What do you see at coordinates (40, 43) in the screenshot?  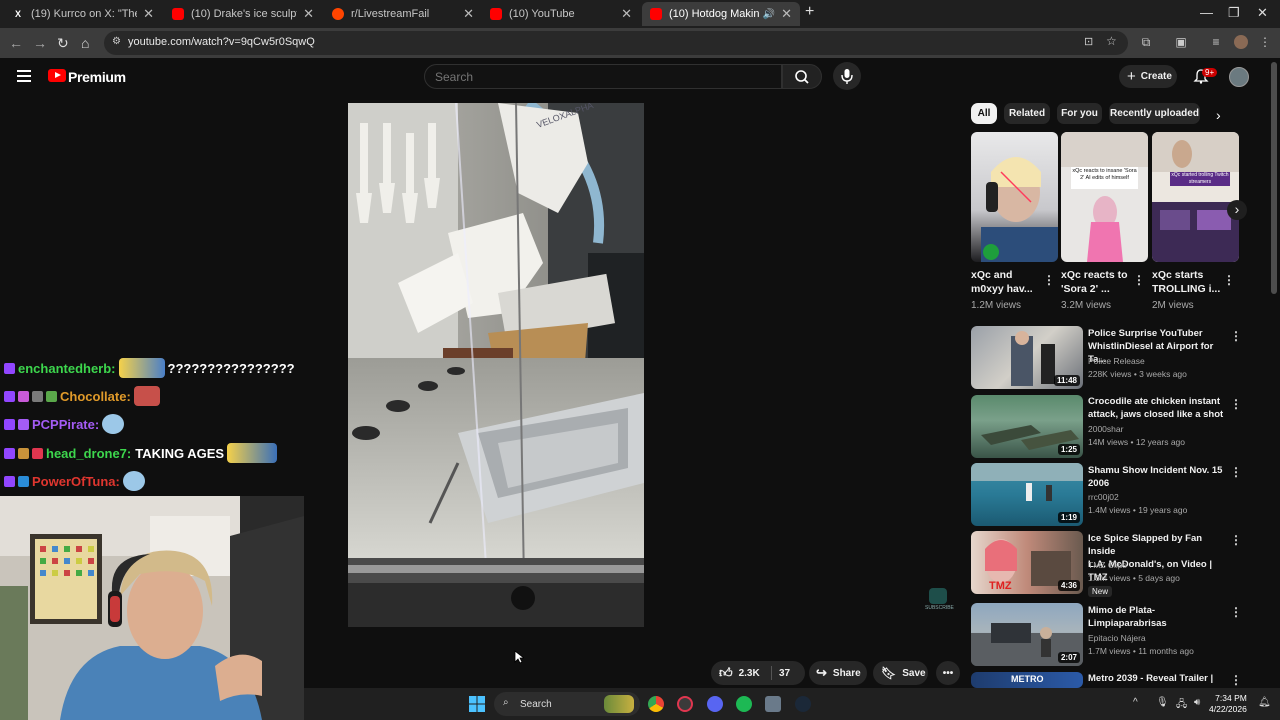 I see `forward-icon: →` at bounding box center [40, 43].